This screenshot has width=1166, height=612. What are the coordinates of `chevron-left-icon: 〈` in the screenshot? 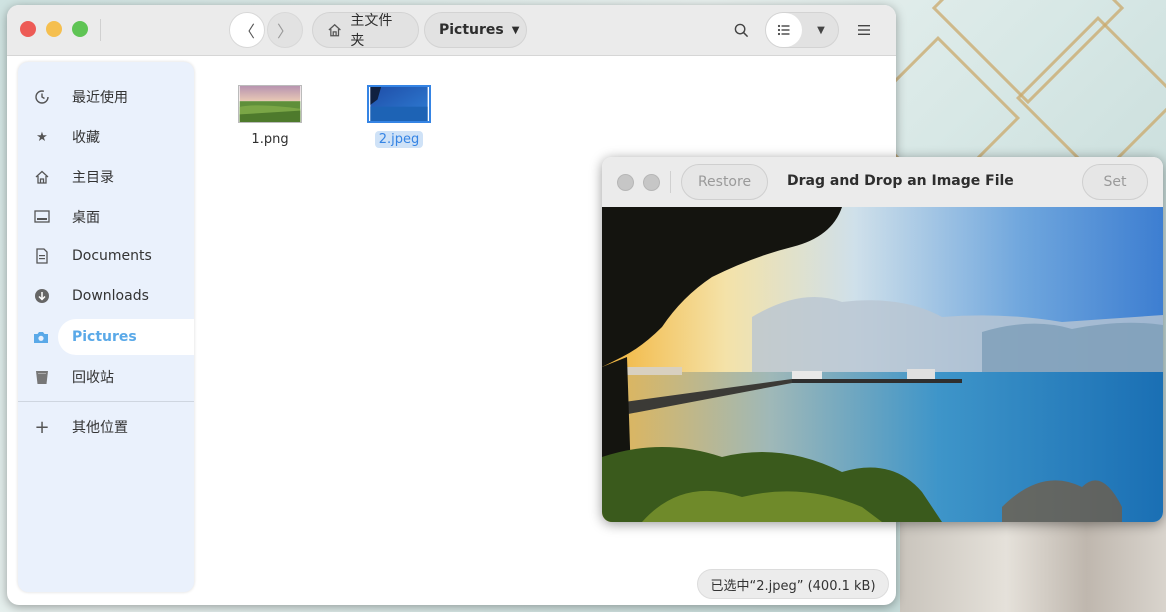 It's located at (246, 31).